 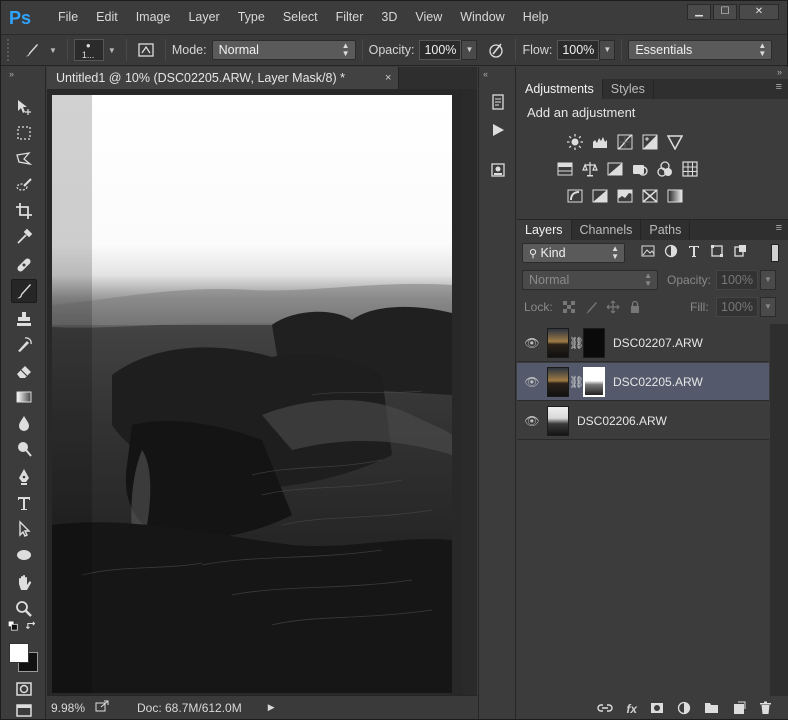 What do you see at coordinates (779, 228) in the screenshot?
I see `layers-panel-menu-icon: ≡` at bounding box center [779, 228].